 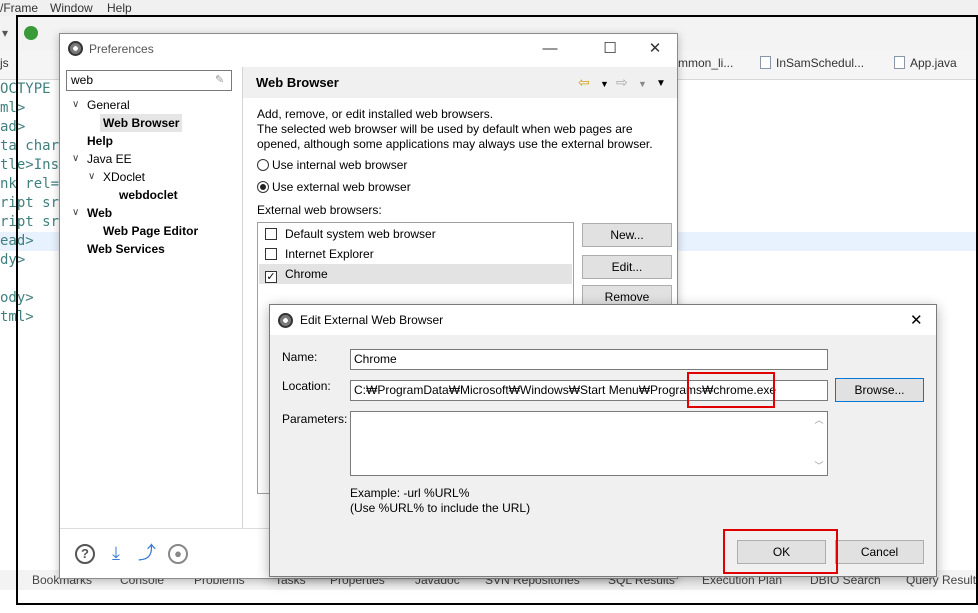 What do you see at coordinates (221, 80) in the screenshot?
I see `clear-filter-icon: ✎` at bounding box center [221, 80].